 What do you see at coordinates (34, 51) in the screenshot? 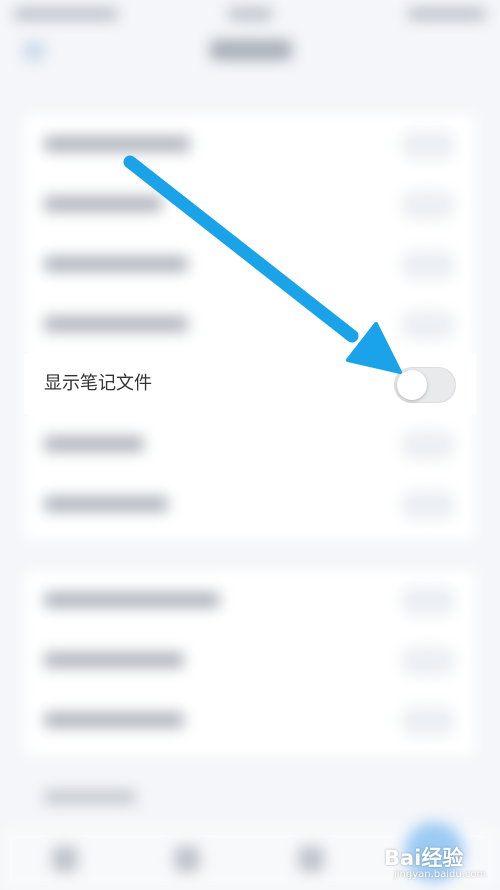
I see `back-icon` at bounding box center [34, 51].